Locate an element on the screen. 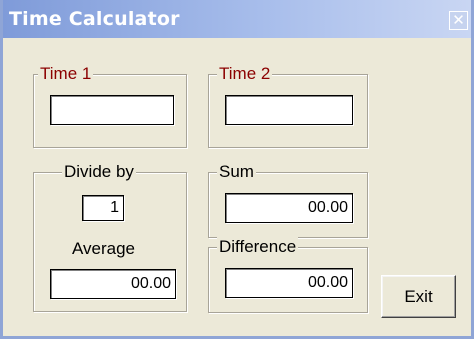 This screenshot has height=339, width=474. exit-button: Exit is located at coordinates (418, 296).